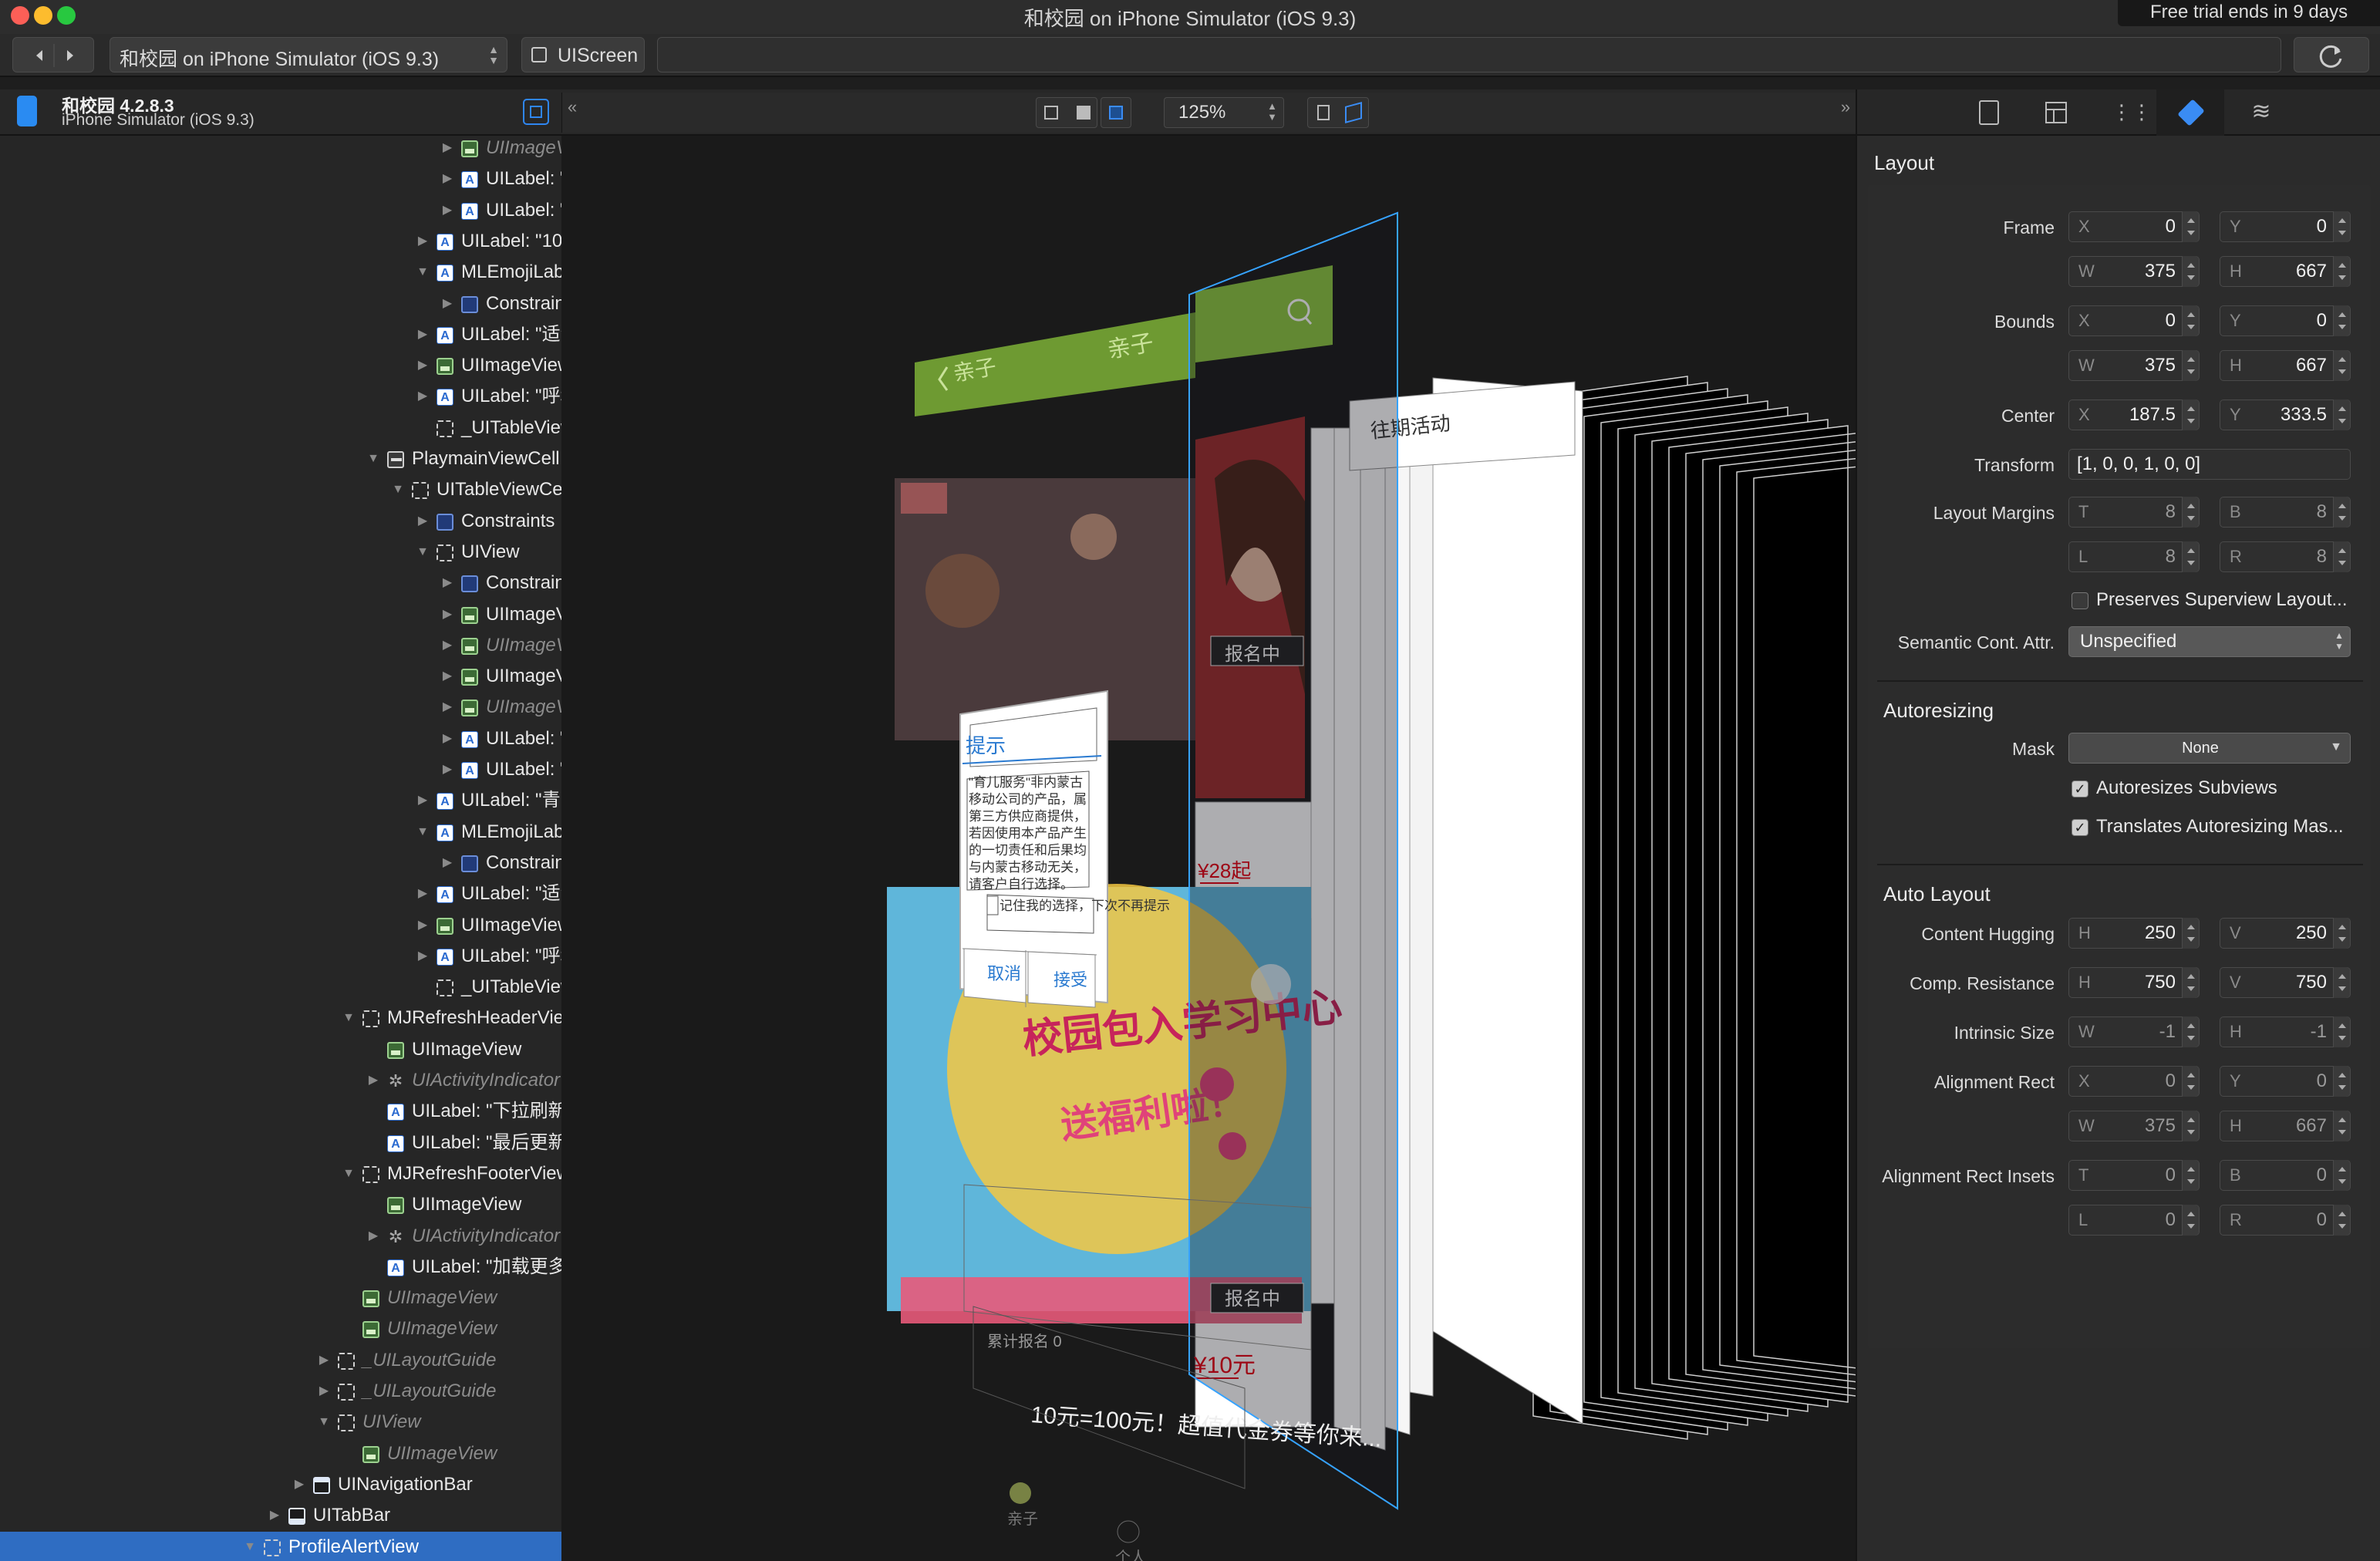 The height and width of the screenshot is (1561, 2380). What do you see at coordinates (2286, 1126) in the screenshot?
I see `align-h-field: H 667` at bounding box center [2286, 1126].